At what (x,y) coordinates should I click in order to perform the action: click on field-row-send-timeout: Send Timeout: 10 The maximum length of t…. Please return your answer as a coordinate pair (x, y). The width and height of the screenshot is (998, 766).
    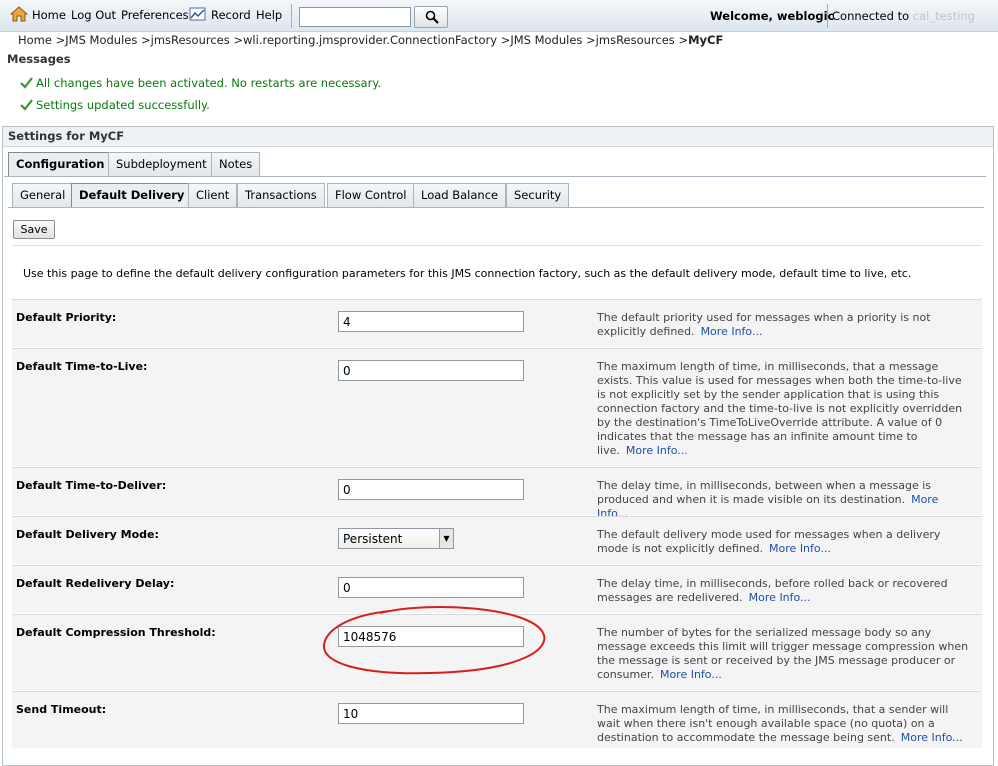
    Looking at the image, I should click on (497, 719).